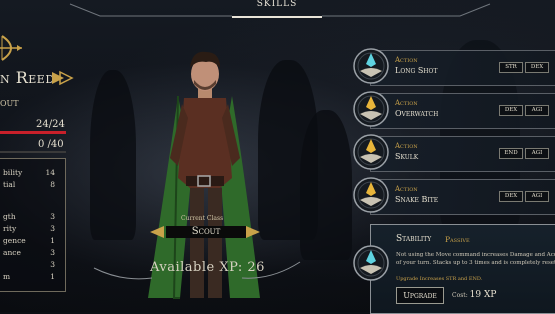 The width and height of the screenshot is (555, 314). I want to click on stat-row: gth 3, so click(31, 217).